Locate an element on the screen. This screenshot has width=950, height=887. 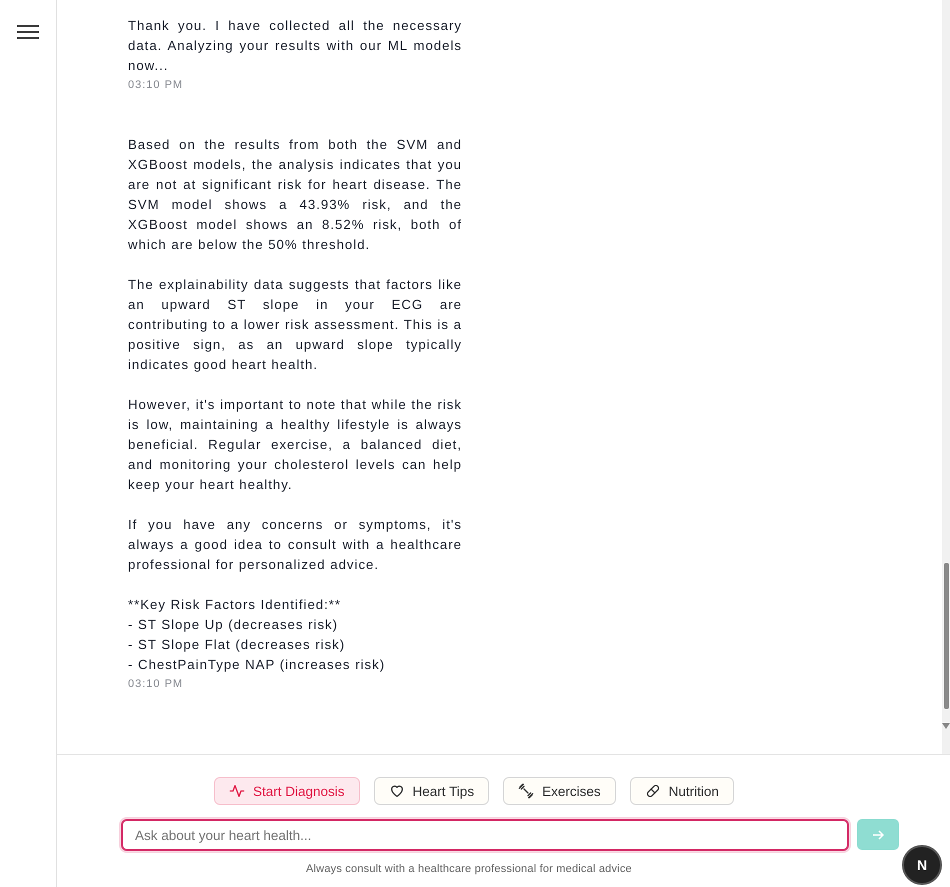
menu-icon is located at coordinates (28, 32).